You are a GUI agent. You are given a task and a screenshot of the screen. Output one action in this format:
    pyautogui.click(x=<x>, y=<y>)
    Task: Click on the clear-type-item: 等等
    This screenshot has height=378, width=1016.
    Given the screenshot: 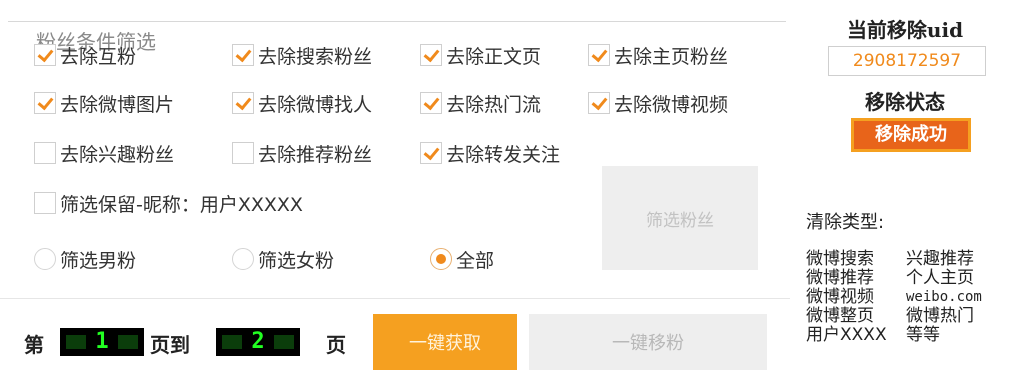 What is the action you would take?
    pyautogui.click(x=923, y=335)
    